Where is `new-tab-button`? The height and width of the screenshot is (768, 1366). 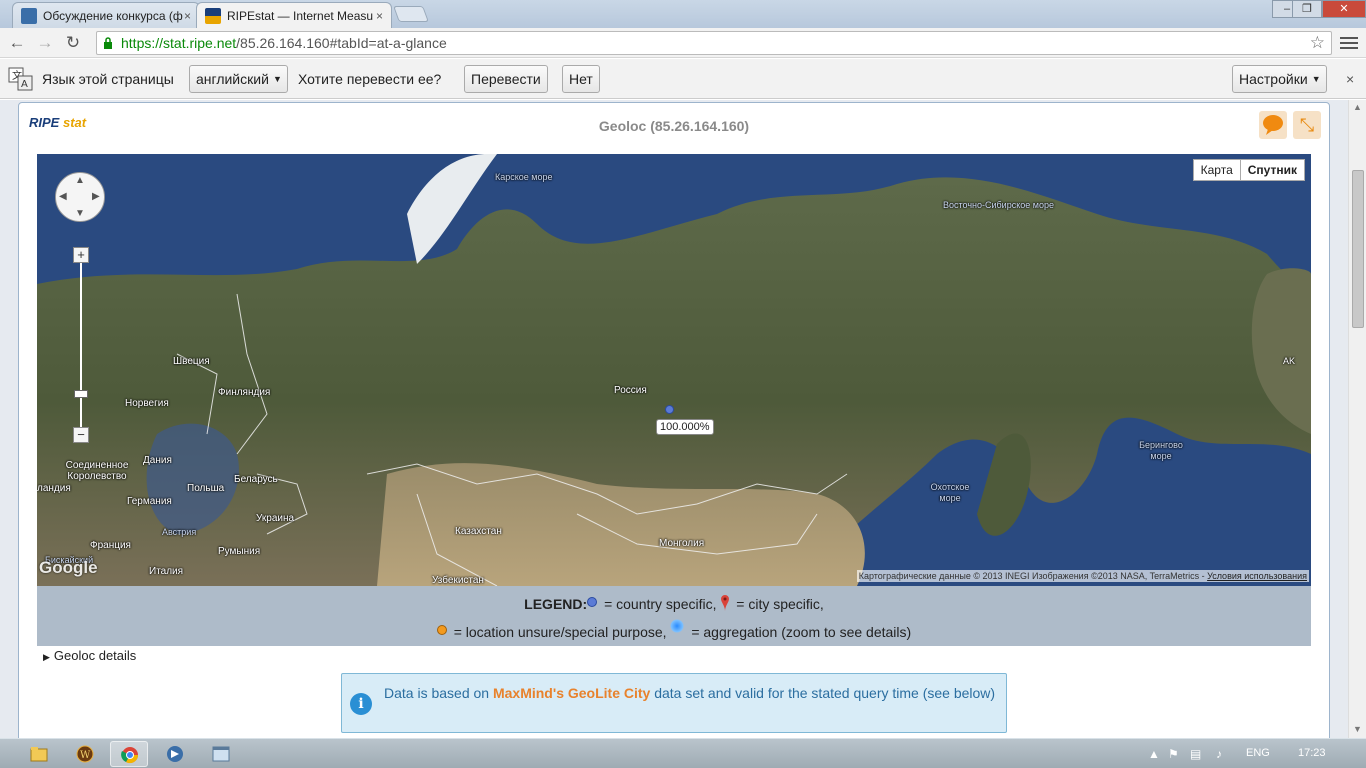 new-tab-button is located at coordinates (411, 14).